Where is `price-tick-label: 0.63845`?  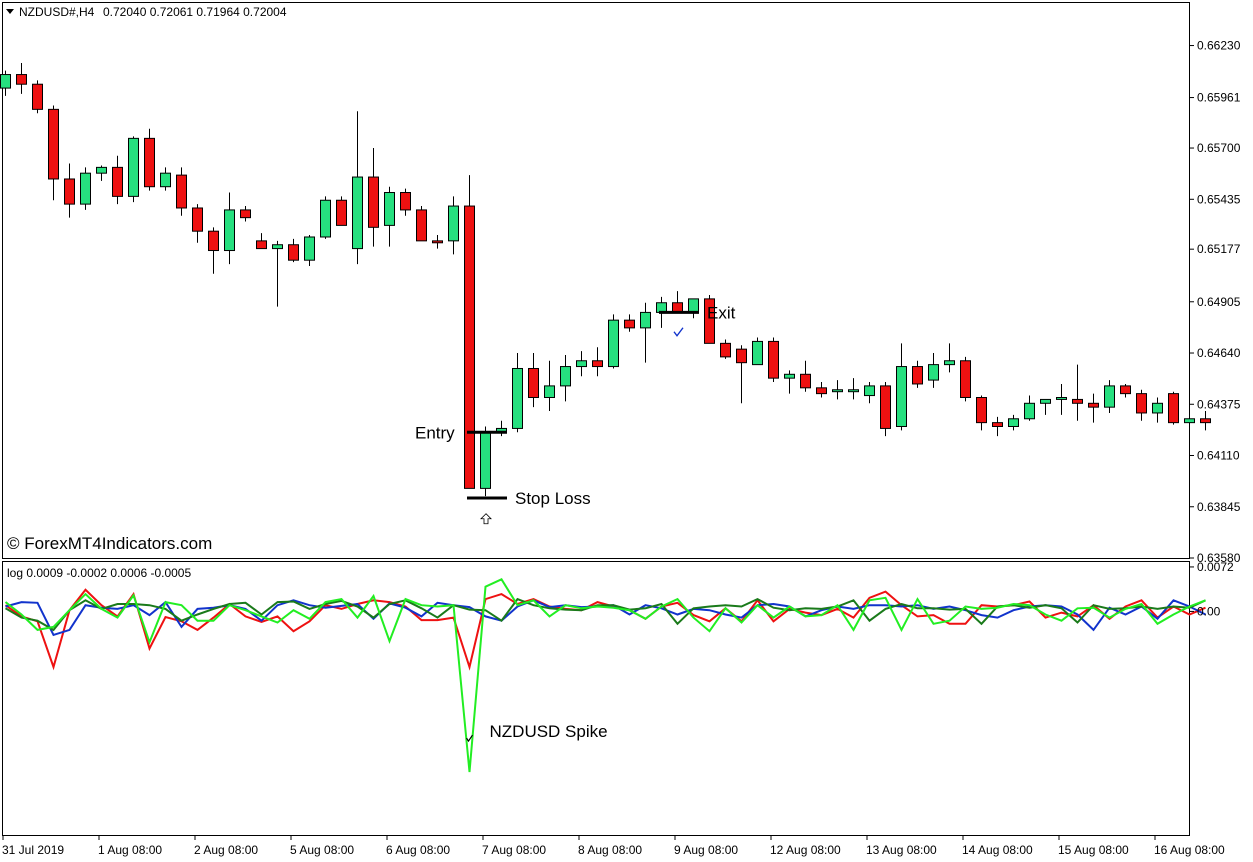
price-tick-label: 0.63845 is located at coordinates (1219, 507).